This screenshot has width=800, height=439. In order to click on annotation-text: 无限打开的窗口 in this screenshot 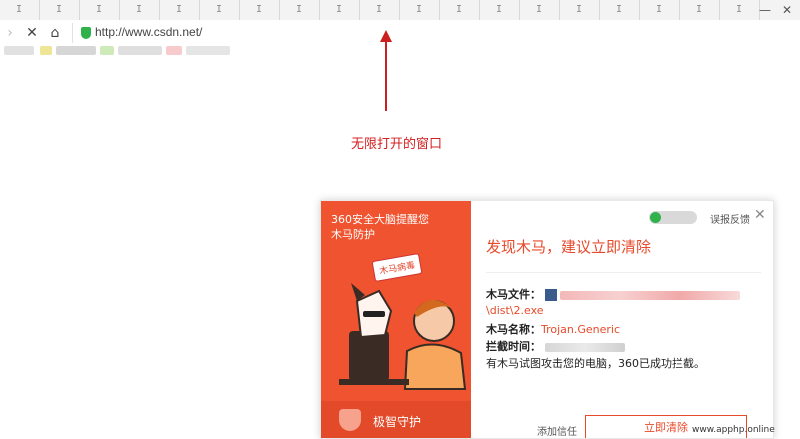, I will do `click(397, 144)`.